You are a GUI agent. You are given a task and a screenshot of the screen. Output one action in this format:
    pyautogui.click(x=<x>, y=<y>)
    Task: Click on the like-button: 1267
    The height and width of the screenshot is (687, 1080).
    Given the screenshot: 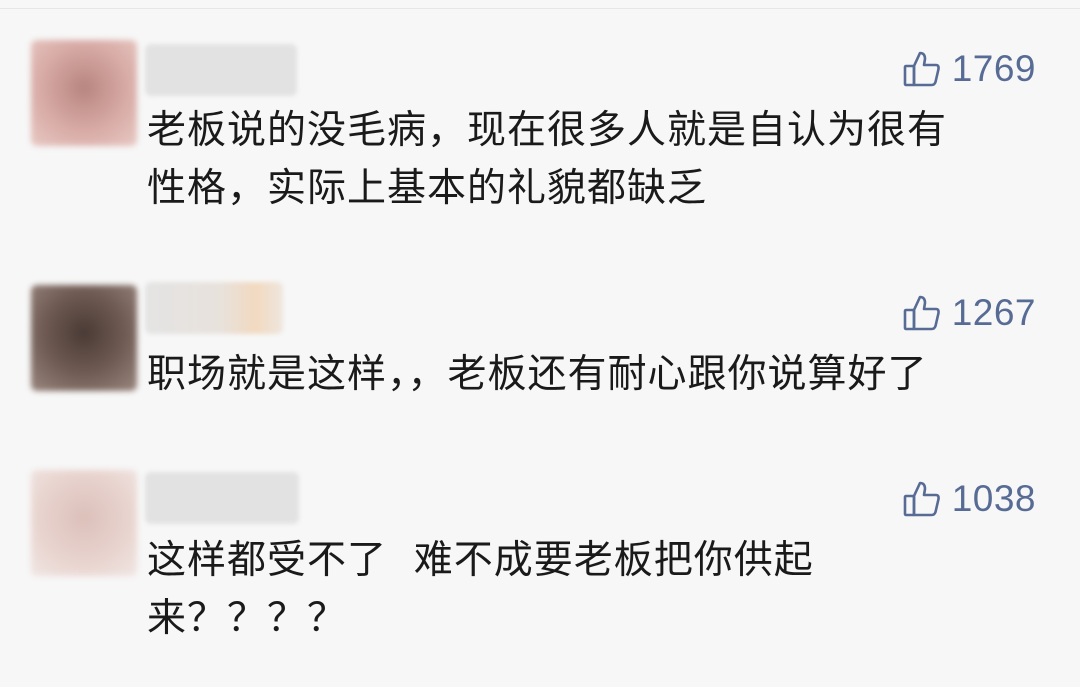 What is the action you would take?
    pyautogui.click(x=969, y=313)
    